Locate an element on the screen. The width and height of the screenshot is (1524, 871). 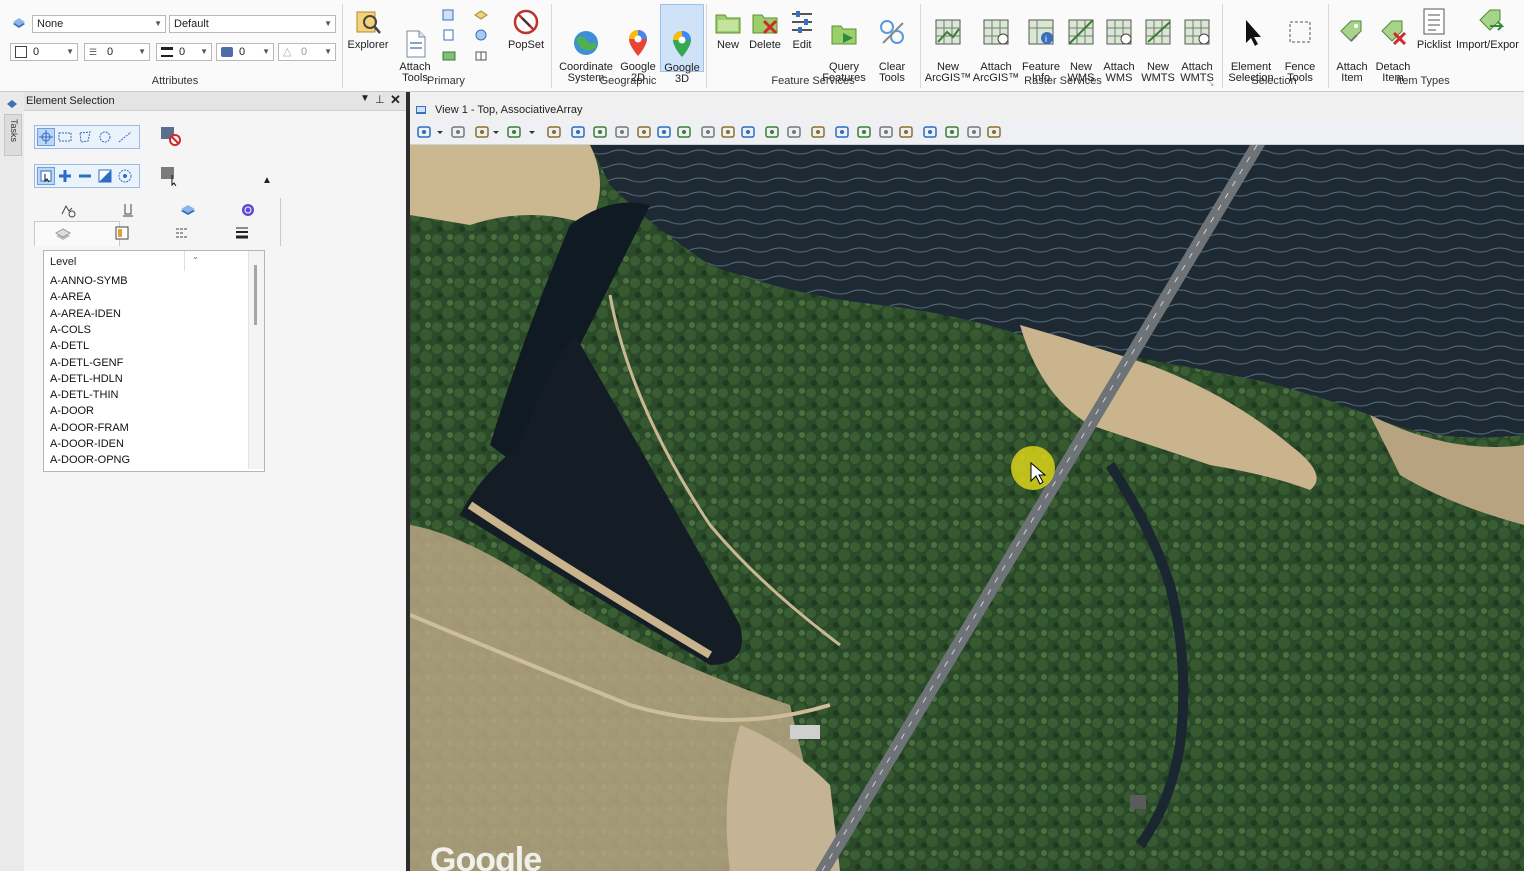
copy-view-icon is located at coordinates (772, 132).